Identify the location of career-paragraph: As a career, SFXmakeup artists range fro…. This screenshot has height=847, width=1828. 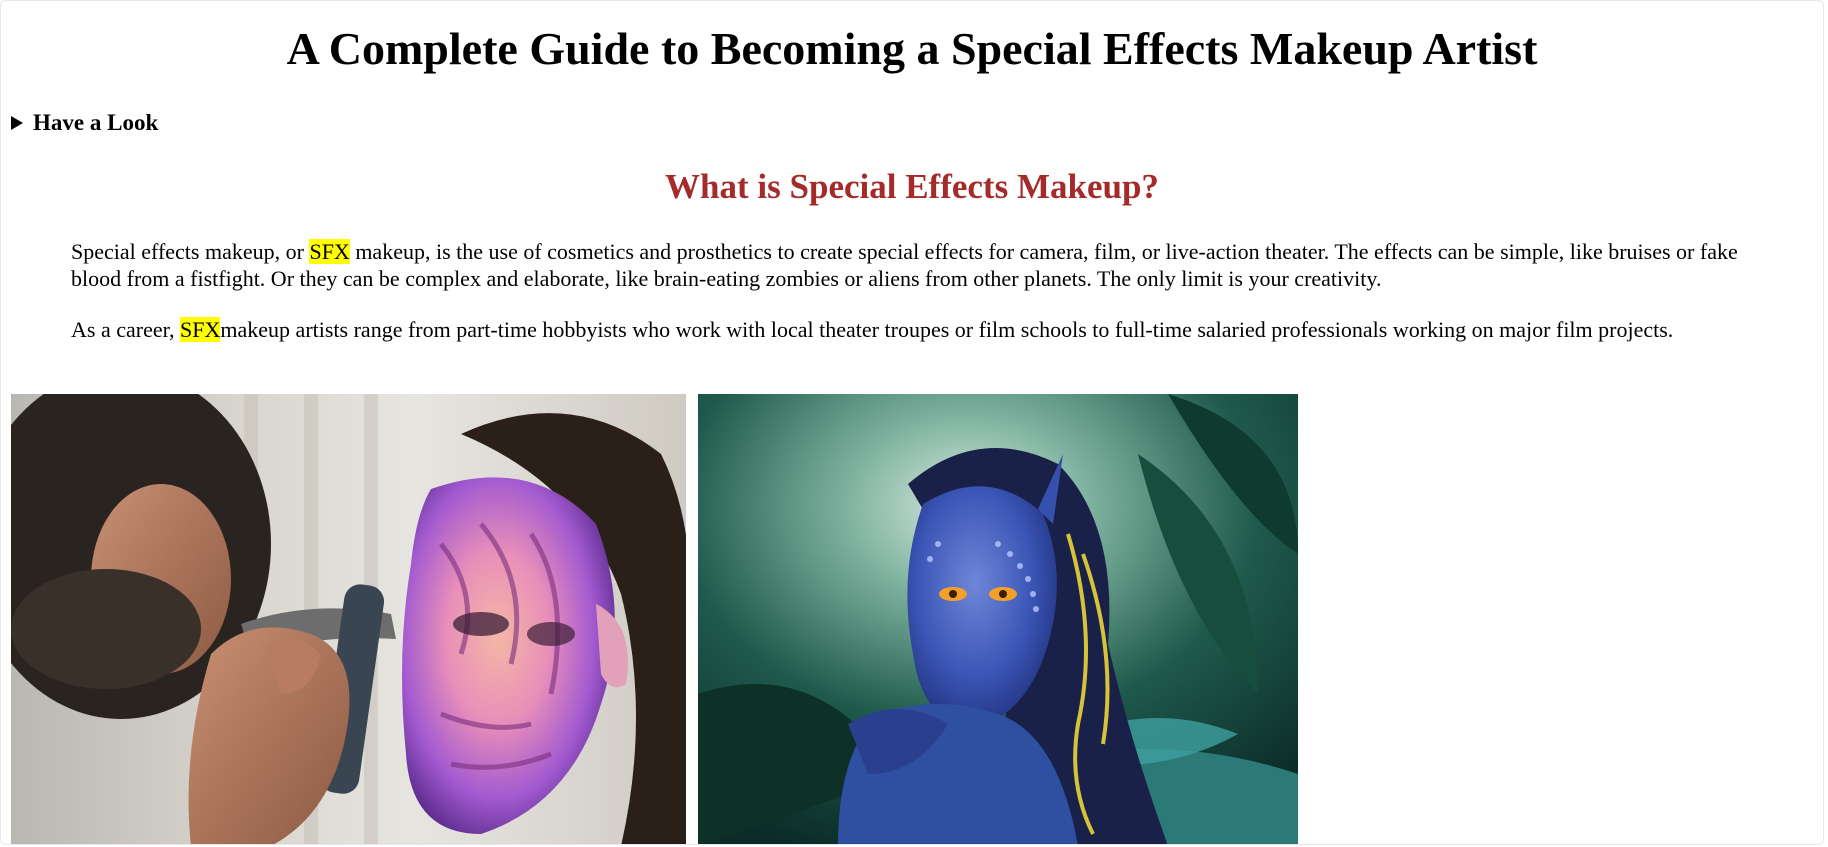
(921, 329).